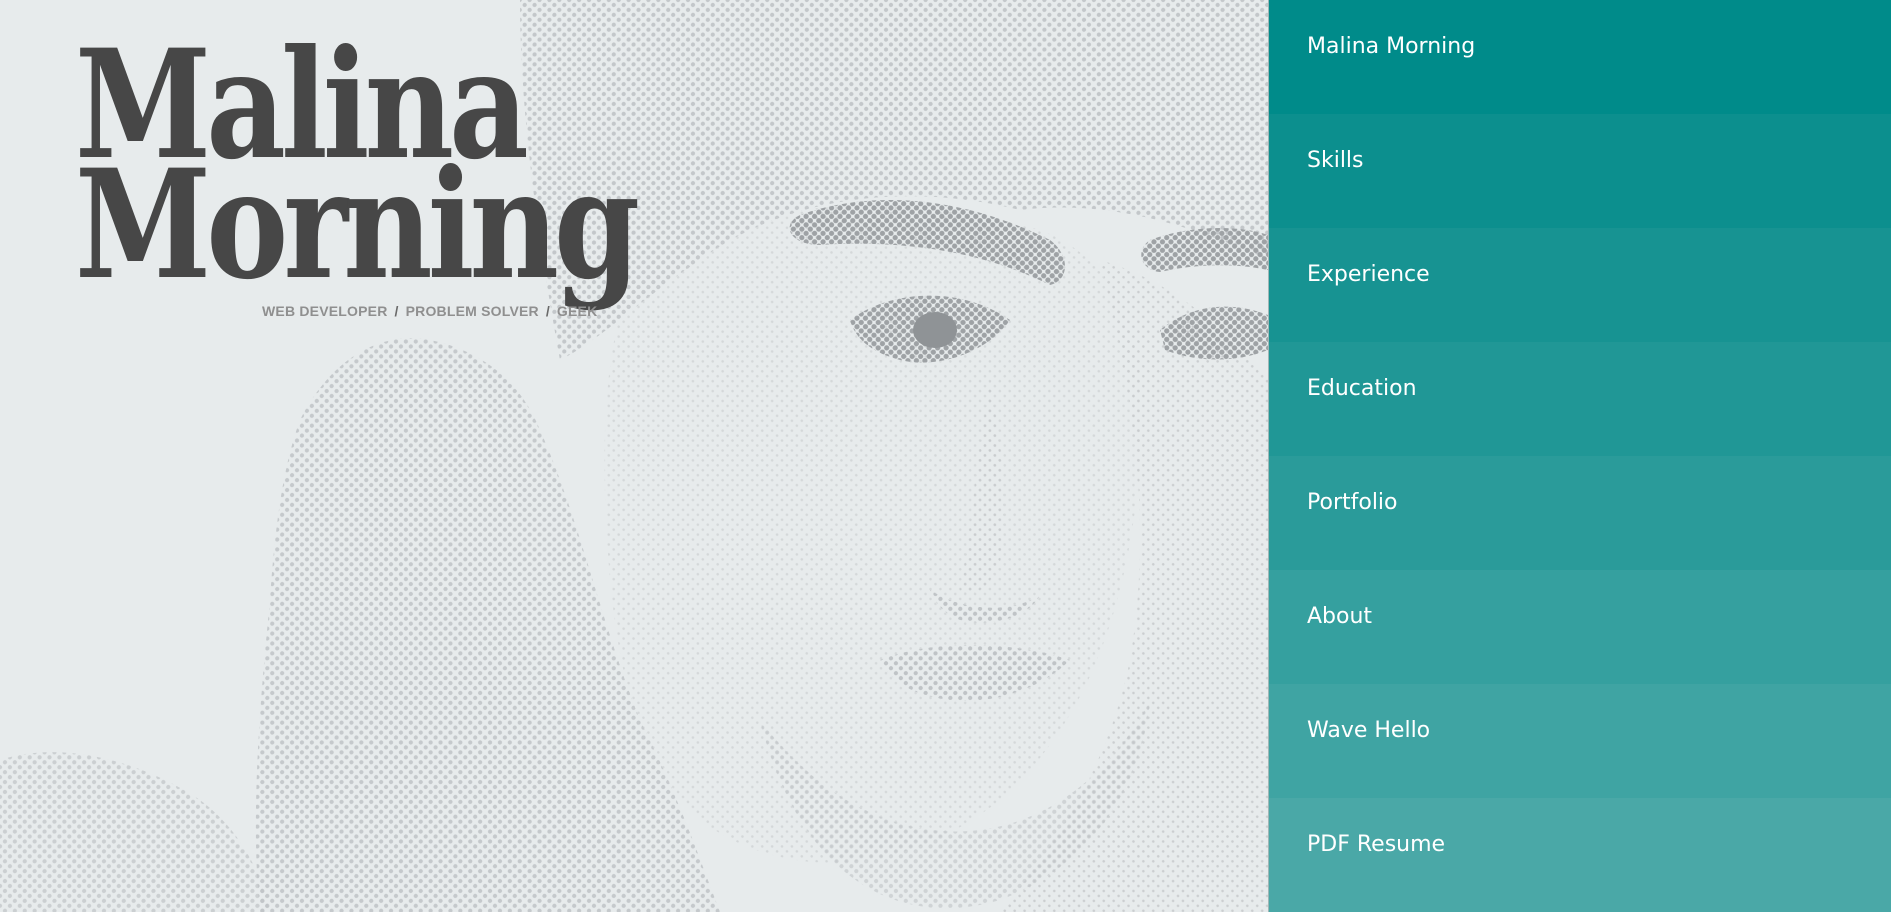  What do you see at coordinates (1391, 46) in the screenshot?
I see `nav-item-label: Malina Morning` at bounding box center [1391, 46].